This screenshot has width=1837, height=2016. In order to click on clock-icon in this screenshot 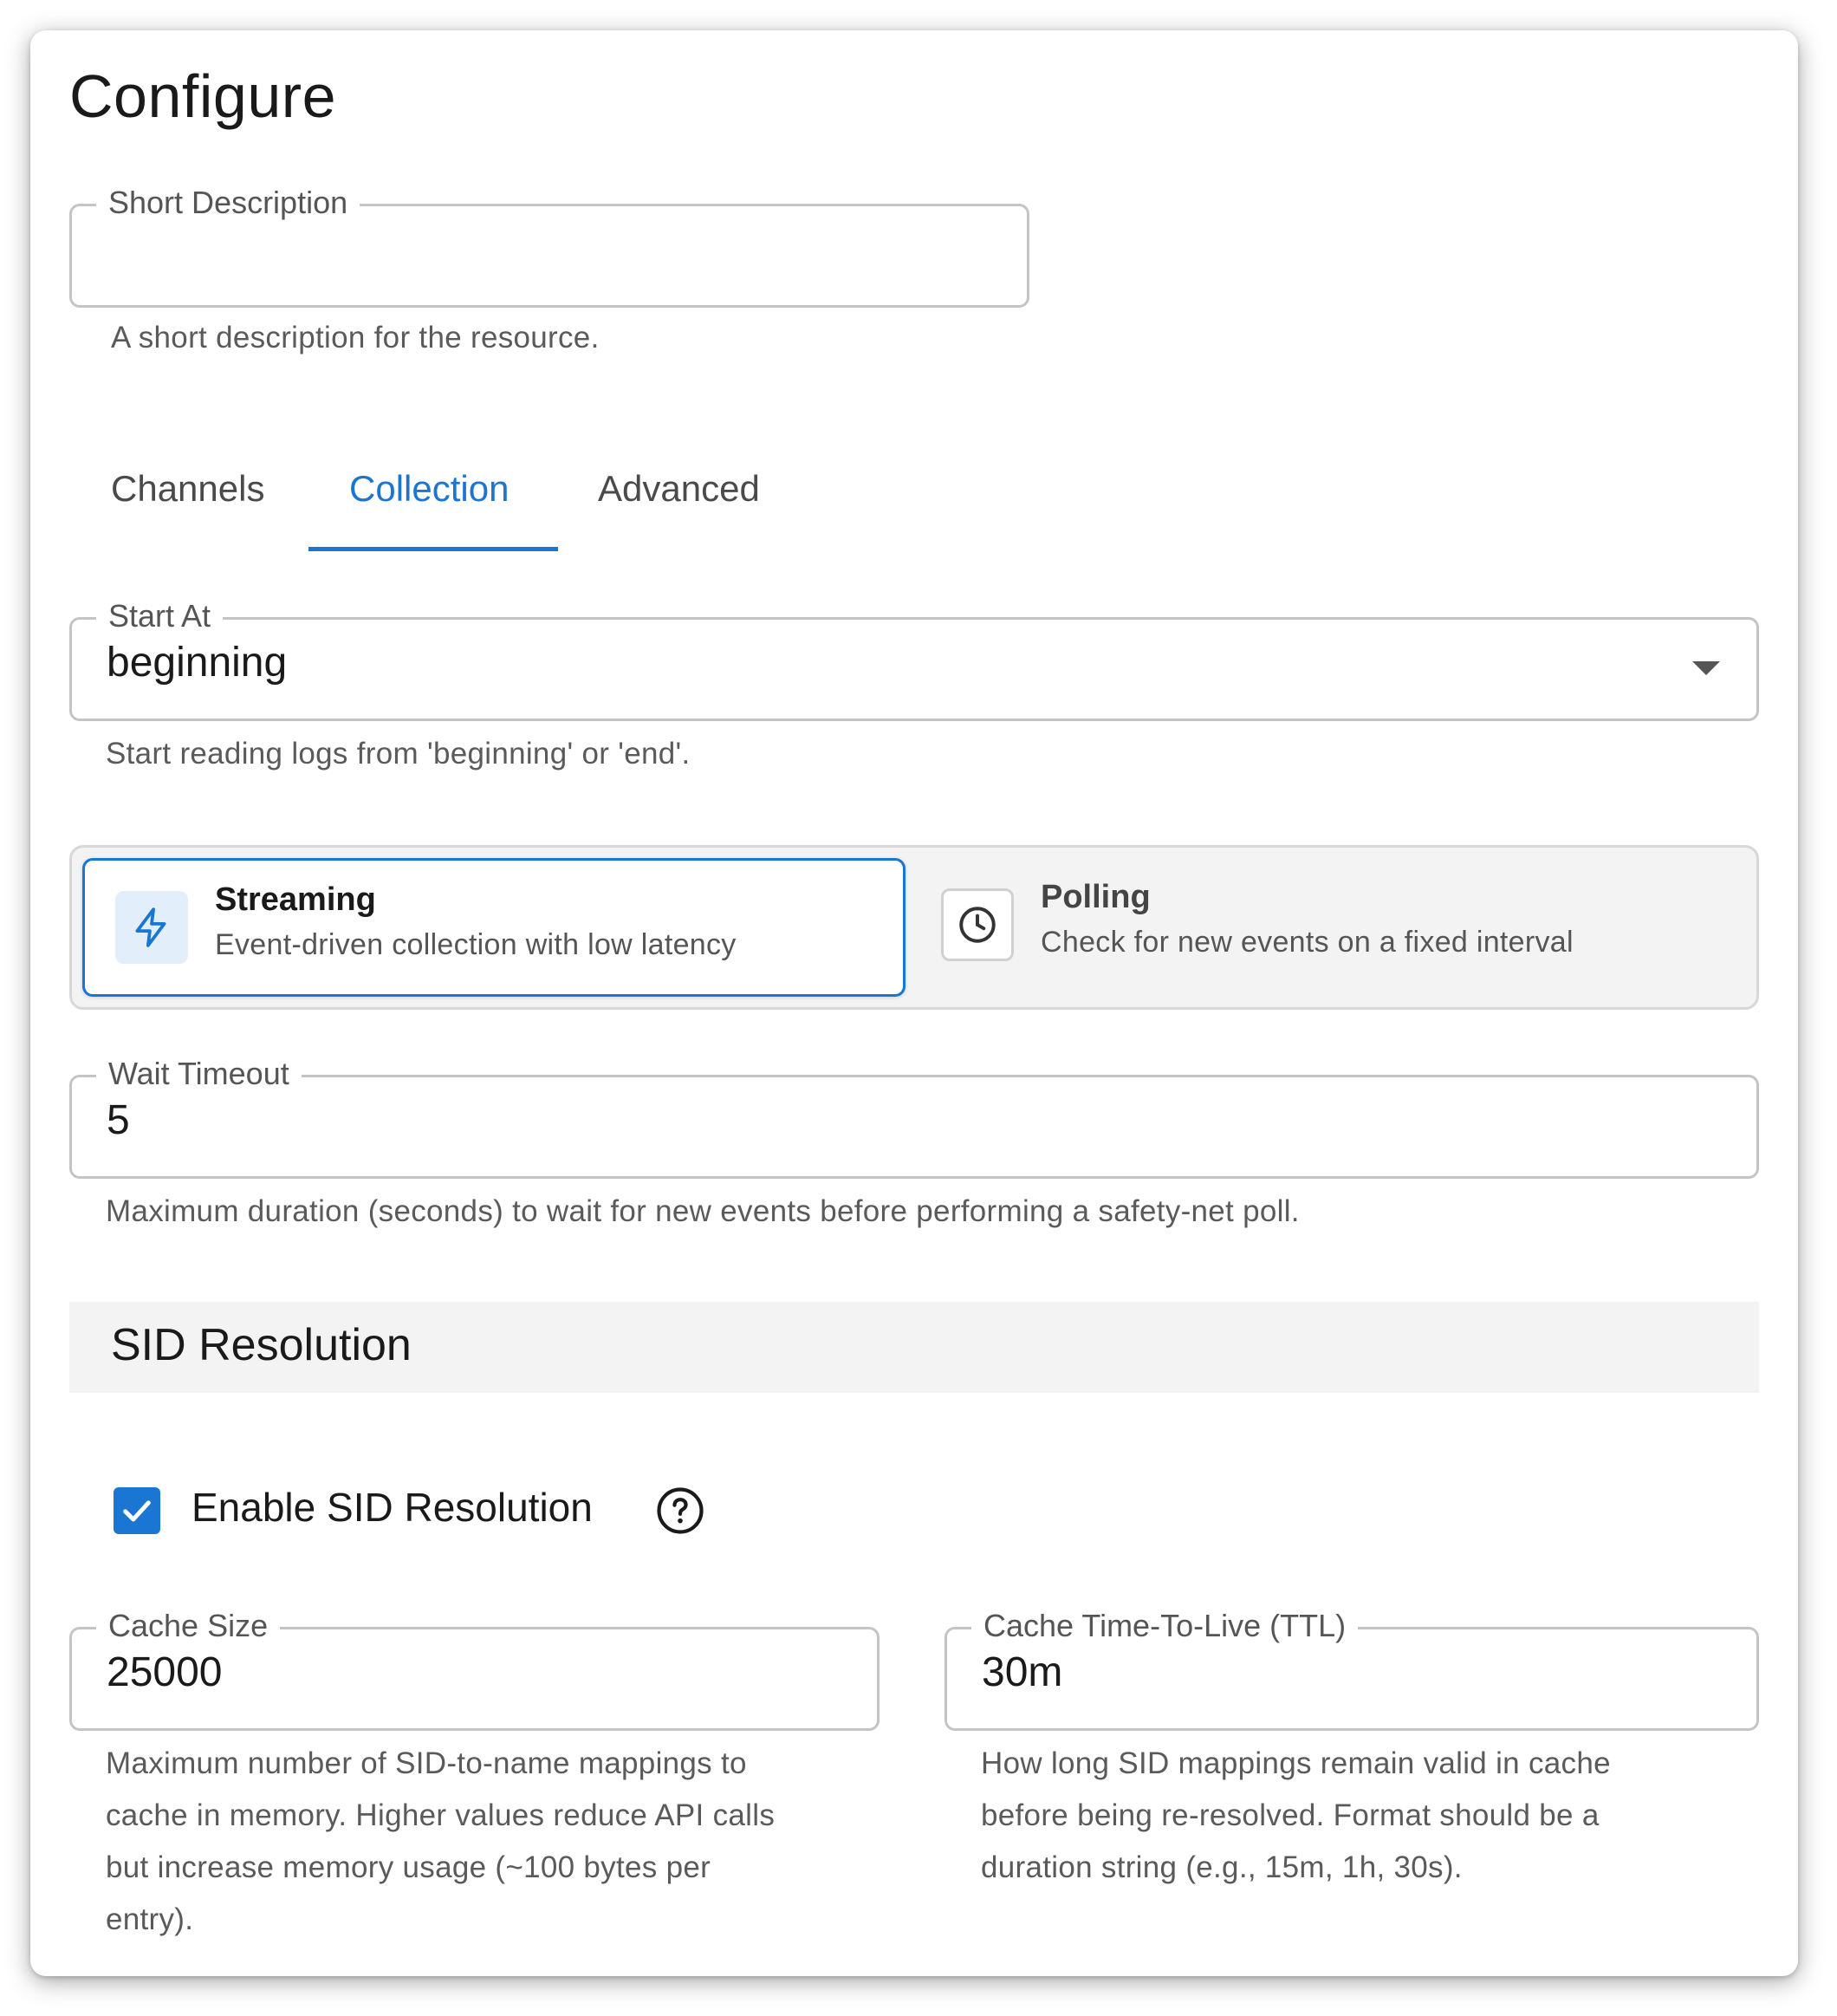, I will do `click(977, 925)`.